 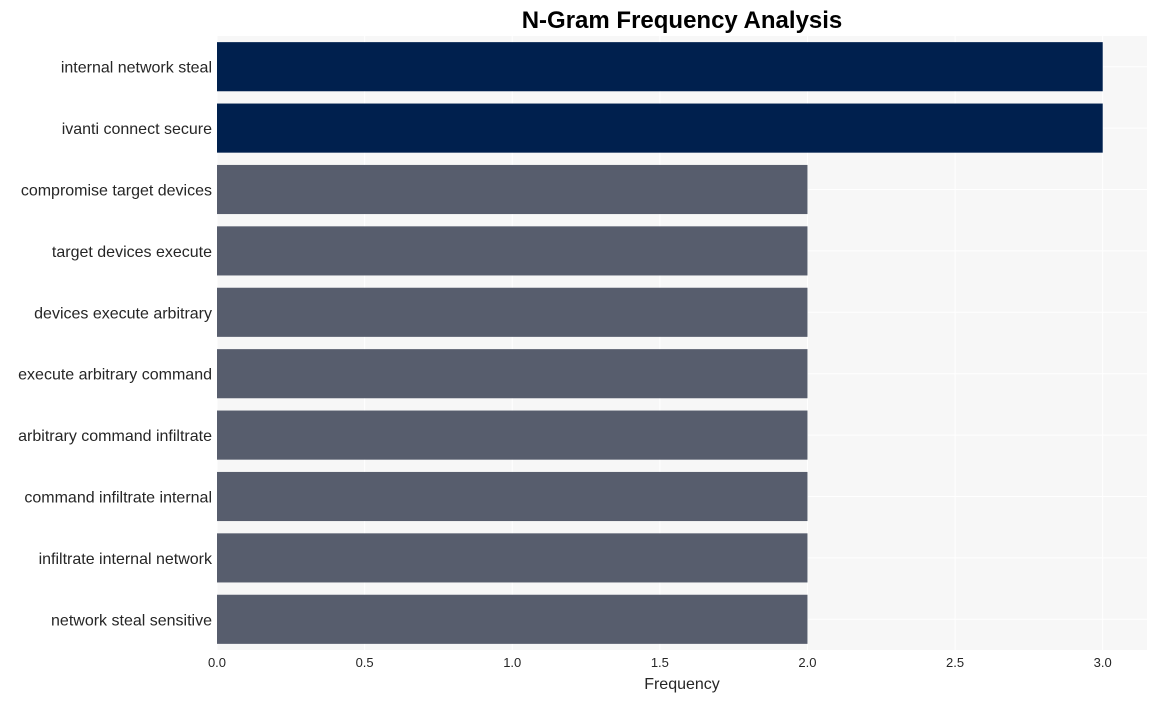 I want to click on y-tick-label: execute arbitrary command, so click(x=115, y=375).